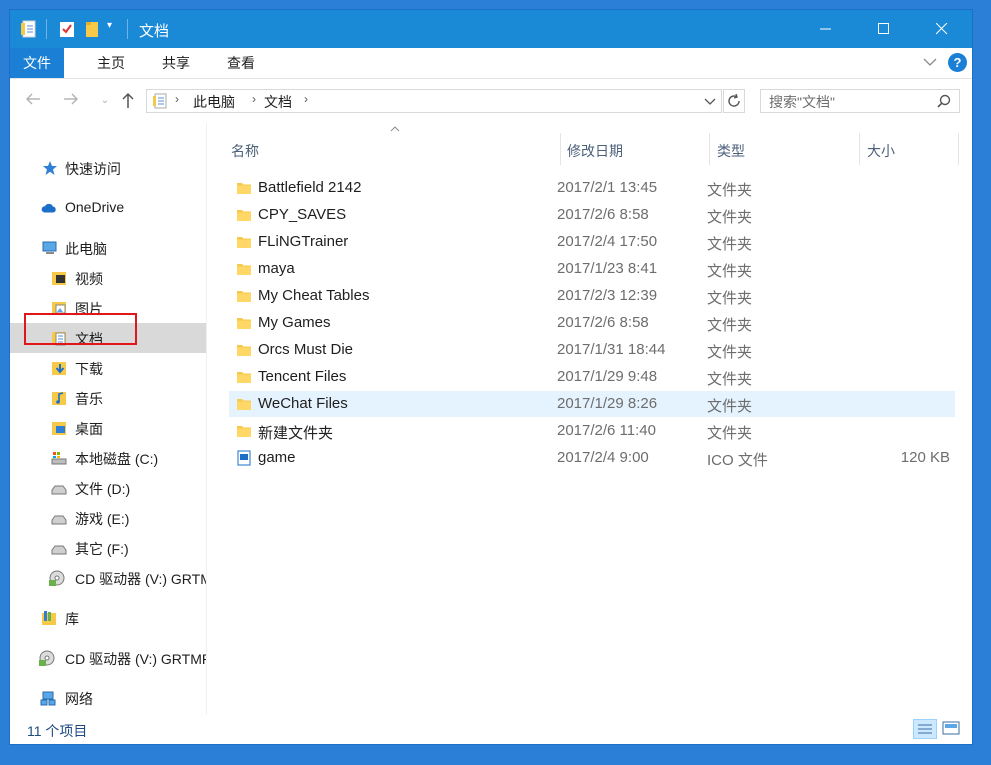  What do you see at coordinates (952, 729) in the screenshot?
I see `large-icons-view-button` at bounding box center [952, 729].